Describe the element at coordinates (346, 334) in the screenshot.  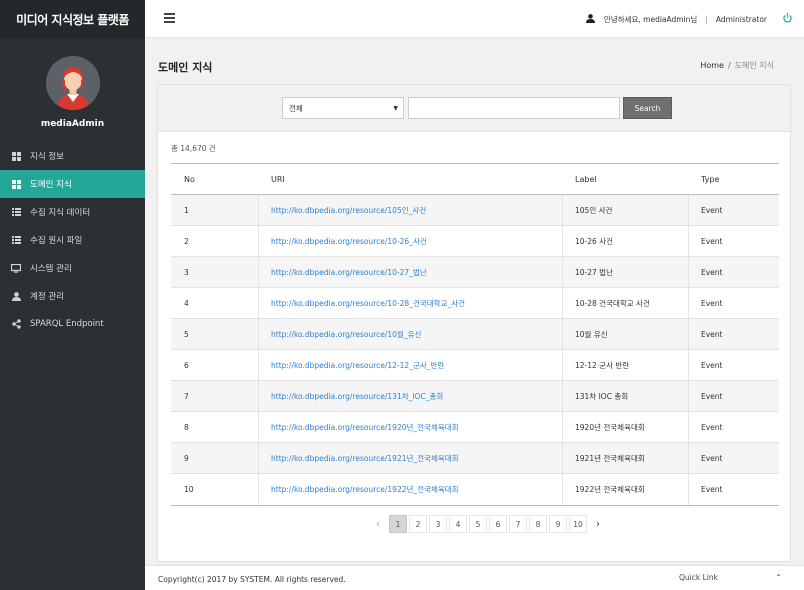
I see `uri-link: http://ko.dbpedia.org/resource/10월_유신` at that location.